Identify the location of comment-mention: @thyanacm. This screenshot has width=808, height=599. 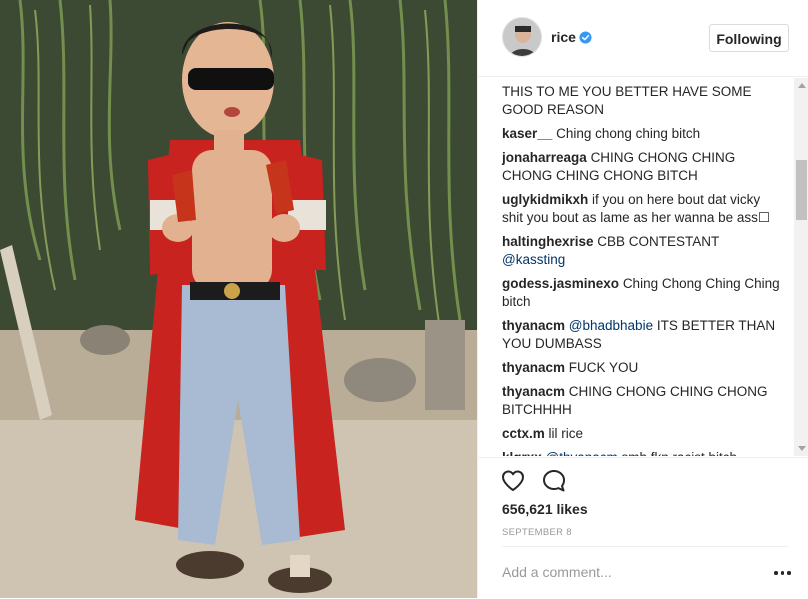
(582, 453).